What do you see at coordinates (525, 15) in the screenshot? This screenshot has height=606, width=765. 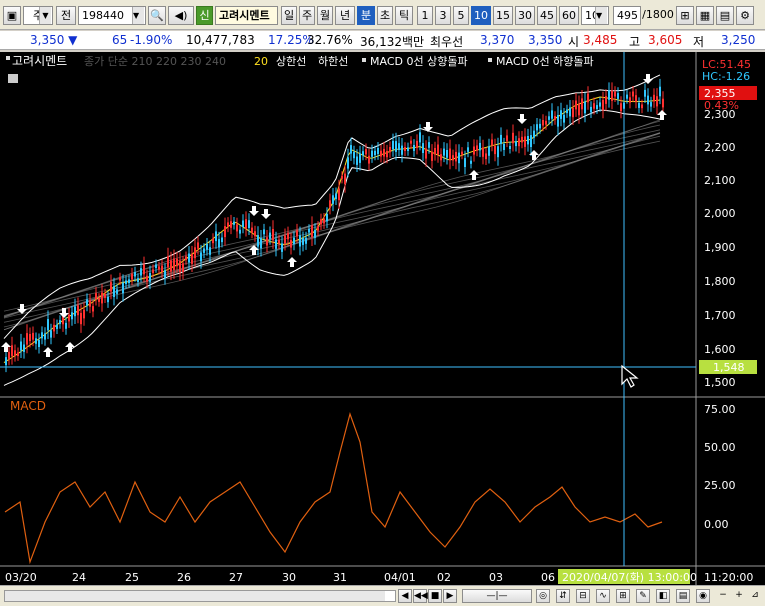 I see `interval-30: 30` at bounding box center [525, 15].